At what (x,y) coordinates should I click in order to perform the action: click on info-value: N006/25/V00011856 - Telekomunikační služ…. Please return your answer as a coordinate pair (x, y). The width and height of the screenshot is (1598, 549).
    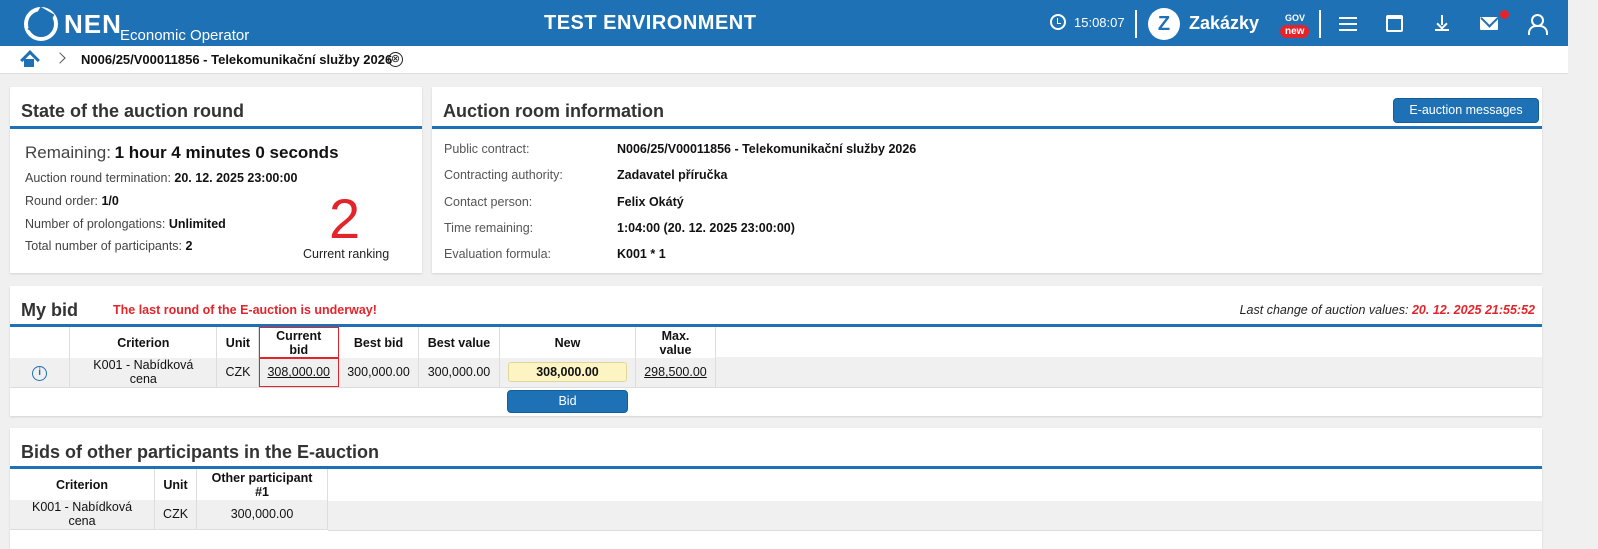
    Looking at the image, I should click on (767, 149).